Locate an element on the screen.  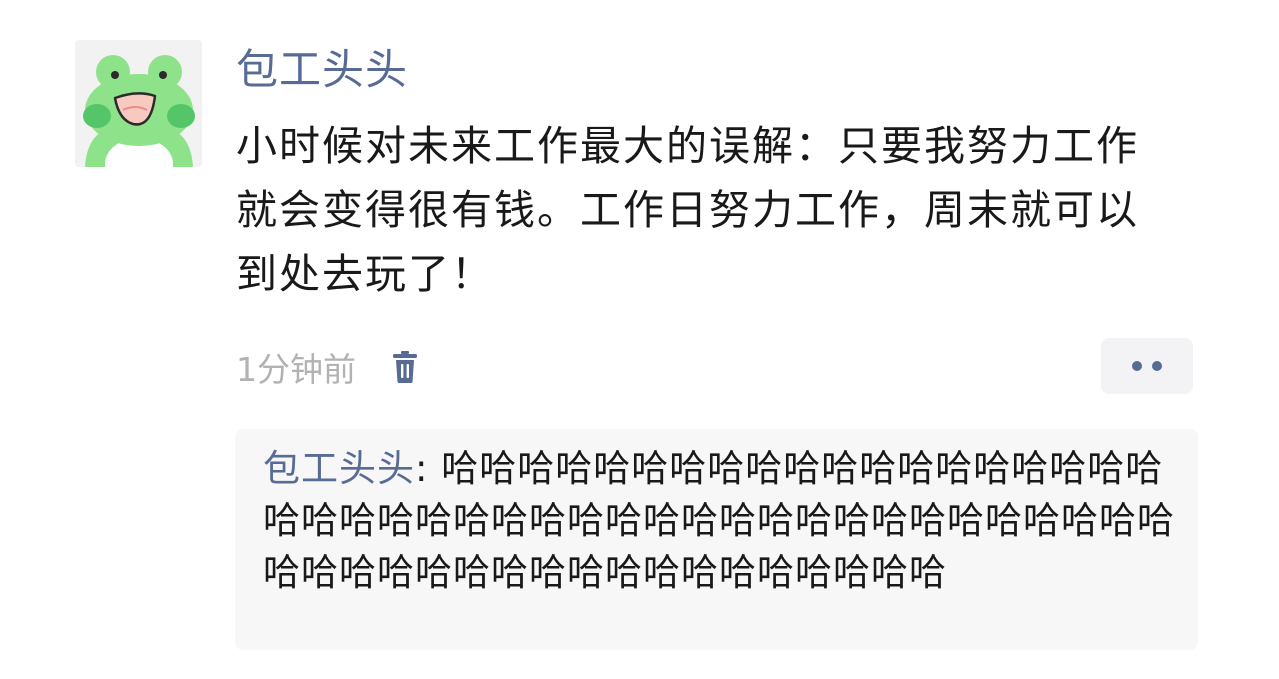
comment-author: 包工头头 is located at coordinates (339, 468).